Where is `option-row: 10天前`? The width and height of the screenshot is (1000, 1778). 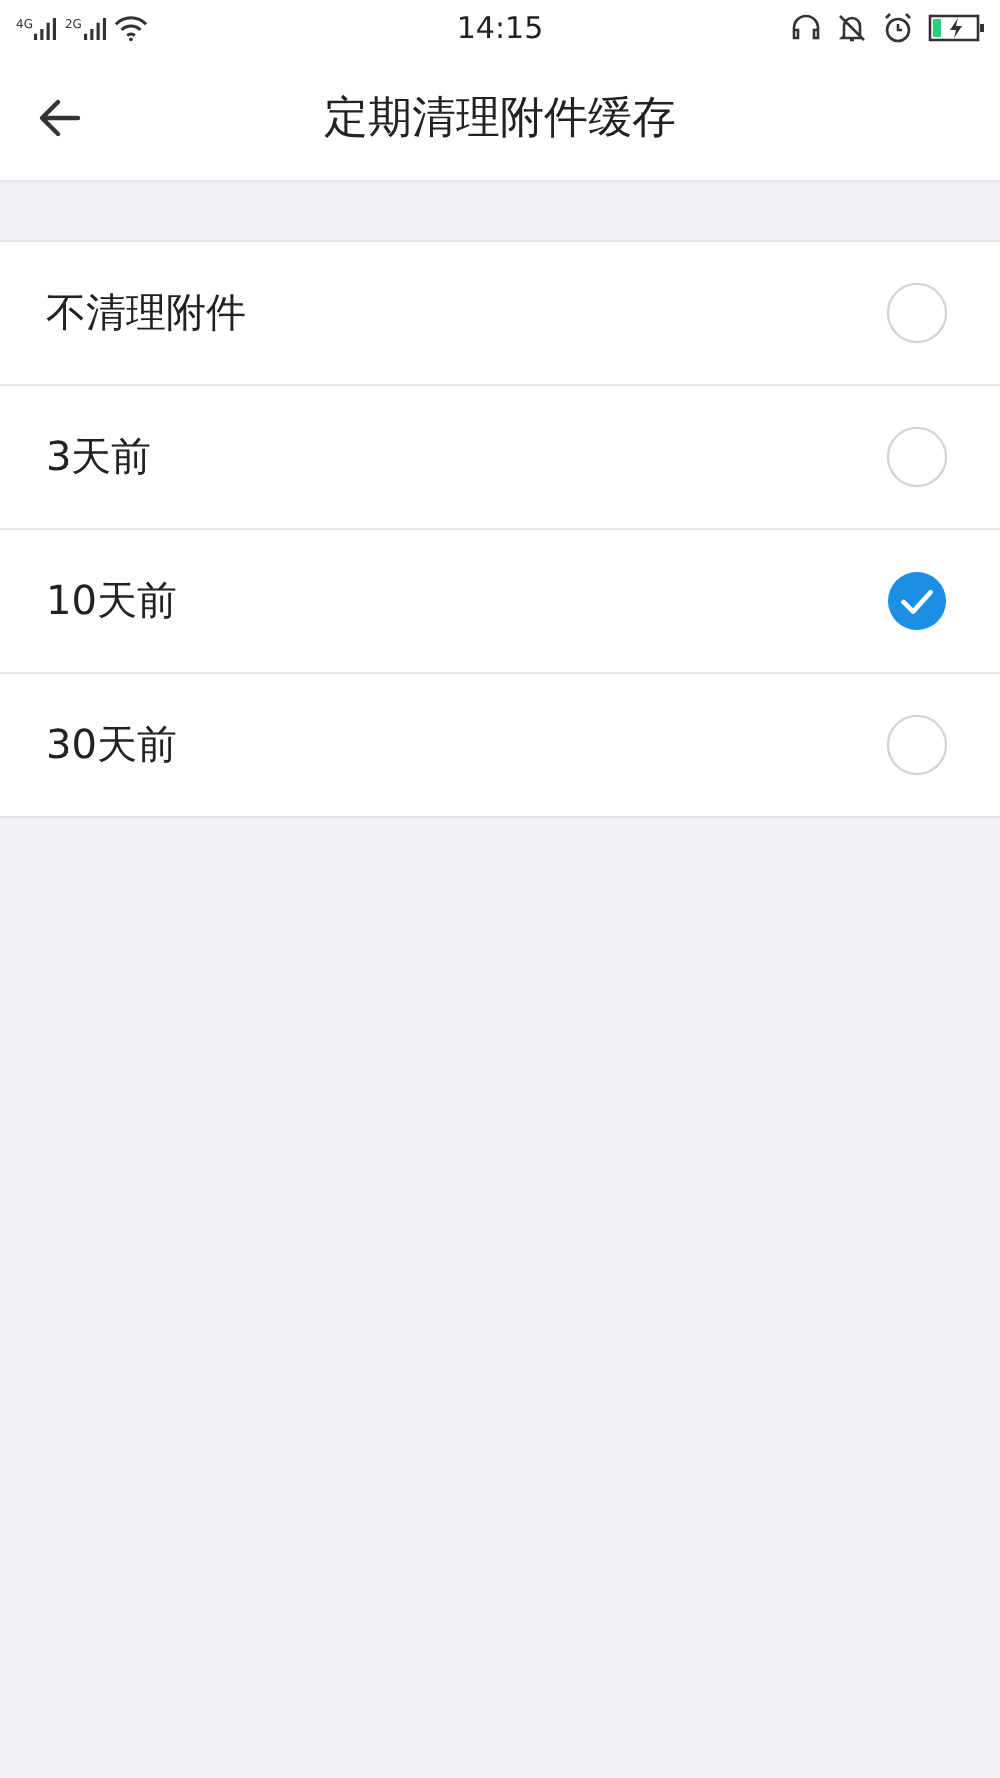 option-row: 10天前 is located at coordinates (500, 602).